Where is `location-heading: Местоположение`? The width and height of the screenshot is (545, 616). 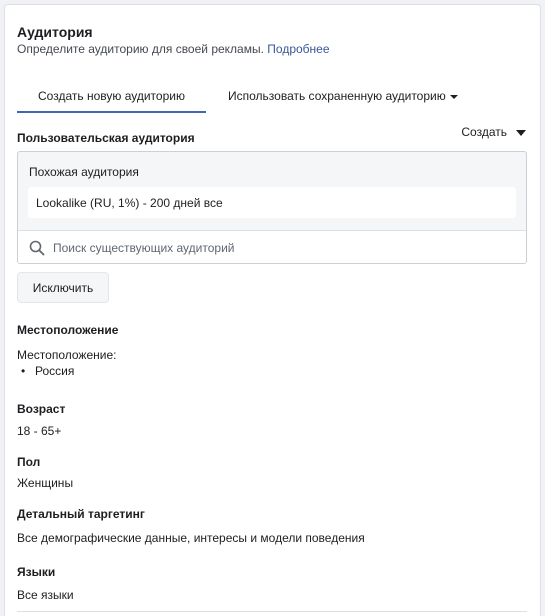 location-heading: Местоположение is located at coordinates (68, 330).